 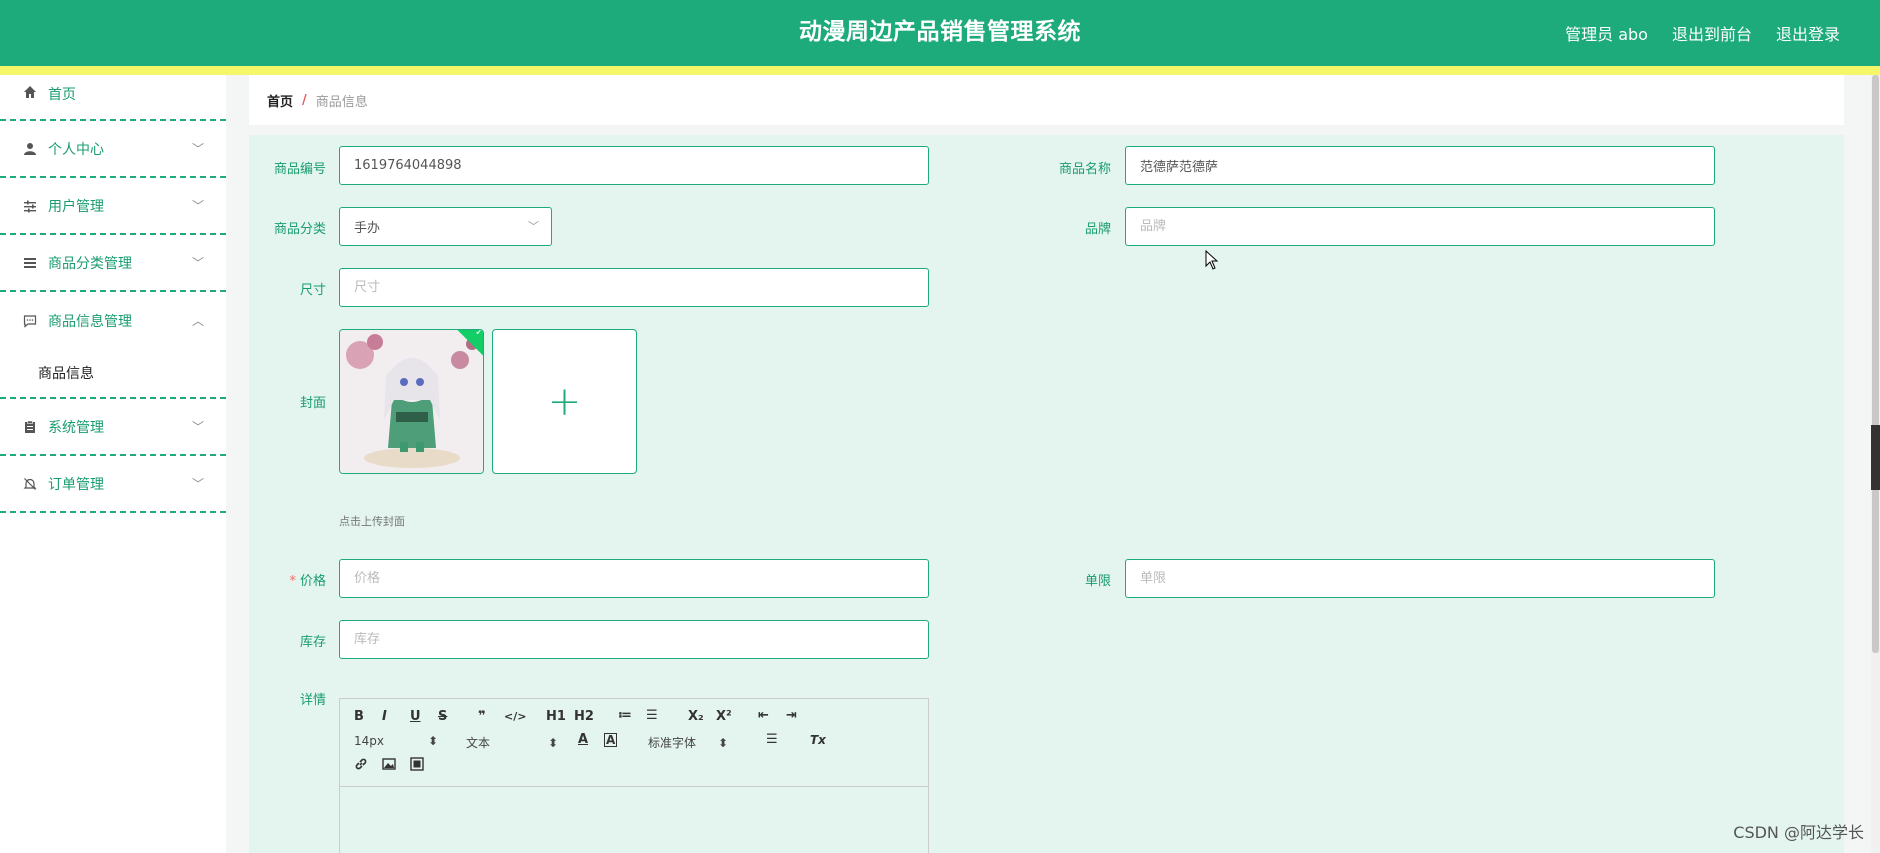 What do you see at coordinates (76, 427) in the screenshot?
I see `sidebar-item-label: 系统管理` at bounding box center [76, 427].